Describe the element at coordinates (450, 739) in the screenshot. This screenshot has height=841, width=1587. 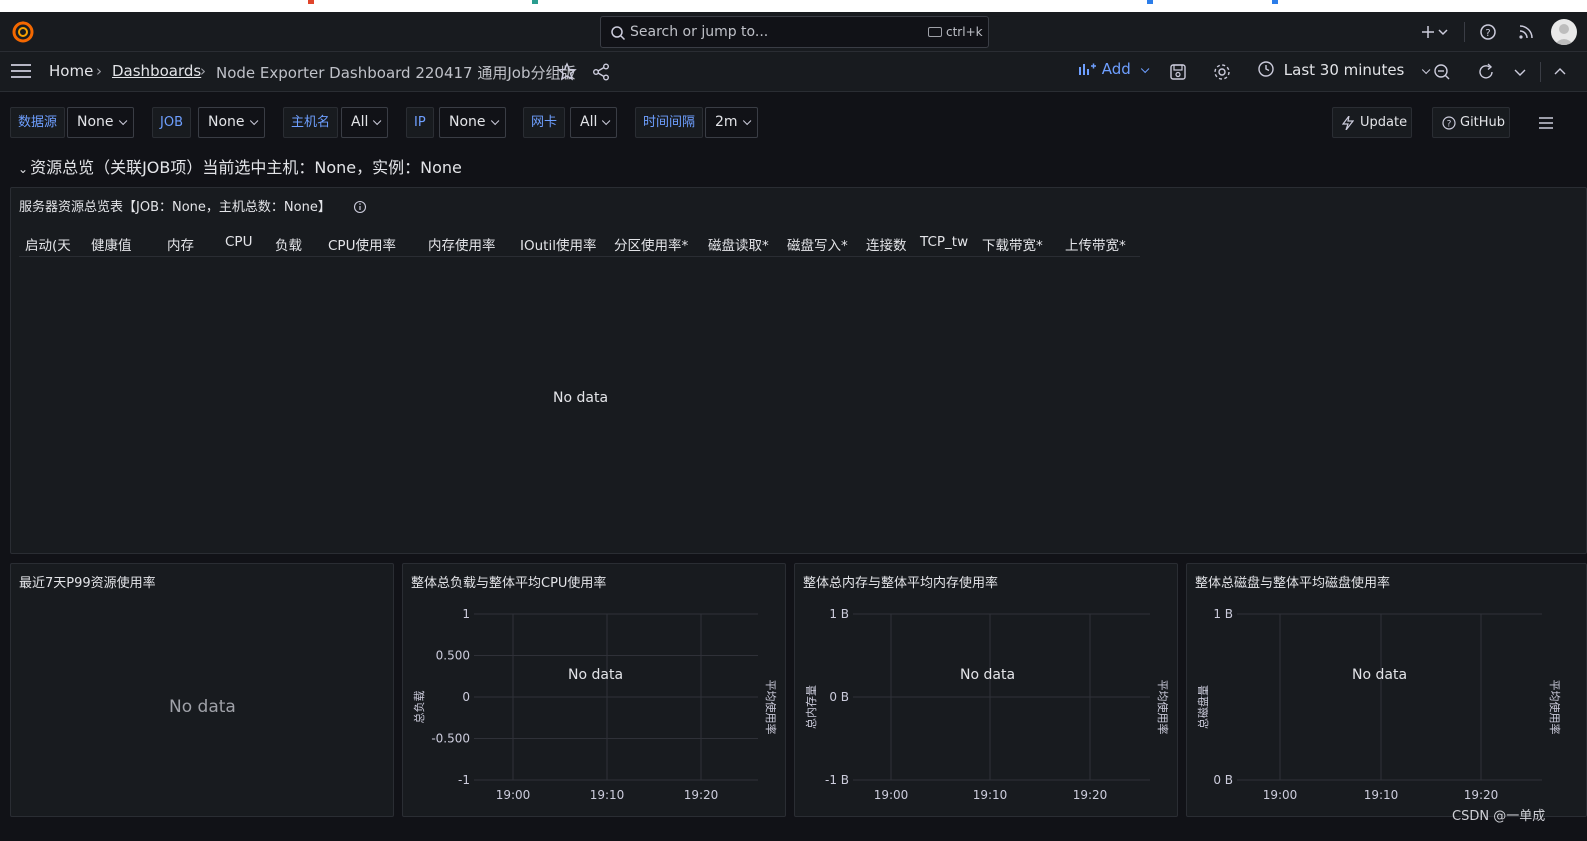
I see `y-tick-label: -0.500` at that location.